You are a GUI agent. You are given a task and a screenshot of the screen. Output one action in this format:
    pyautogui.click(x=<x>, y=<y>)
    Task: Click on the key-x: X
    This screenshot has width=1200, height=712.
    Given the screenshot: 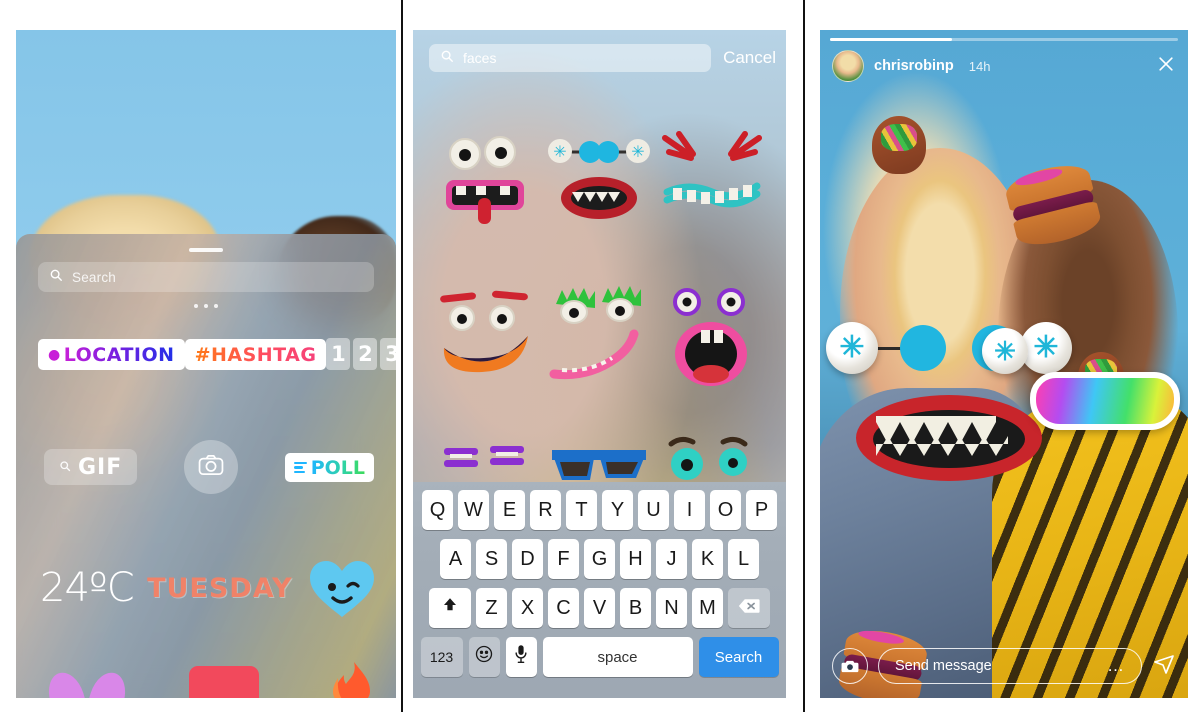 What is the action you would take?
    pyautogui.click(x=527, y=608)
    